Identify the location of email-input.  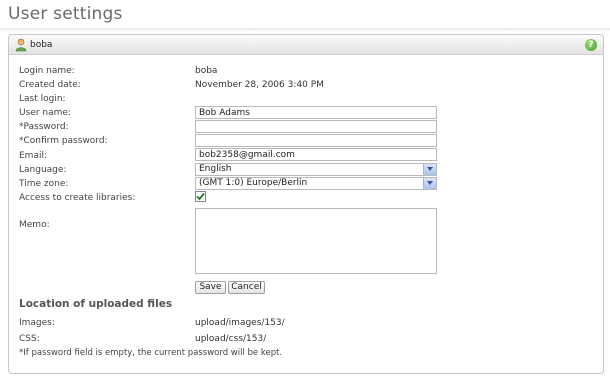
(316, 154).